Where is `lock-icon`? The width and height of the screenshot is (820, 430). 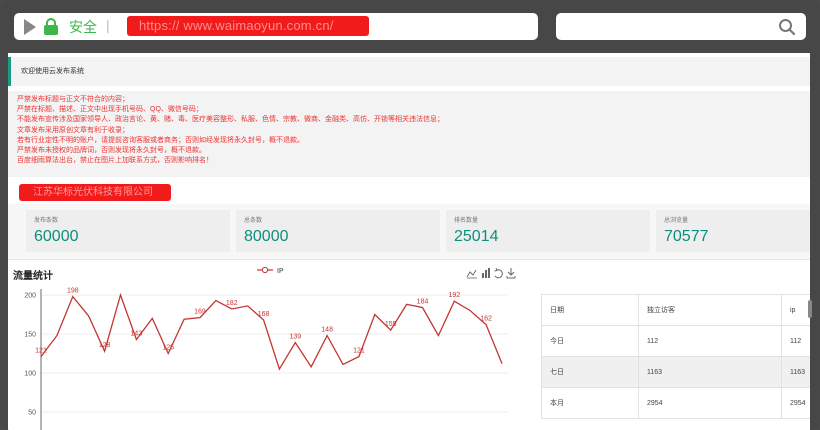 lock-icon is located at coordinates (51, 26).